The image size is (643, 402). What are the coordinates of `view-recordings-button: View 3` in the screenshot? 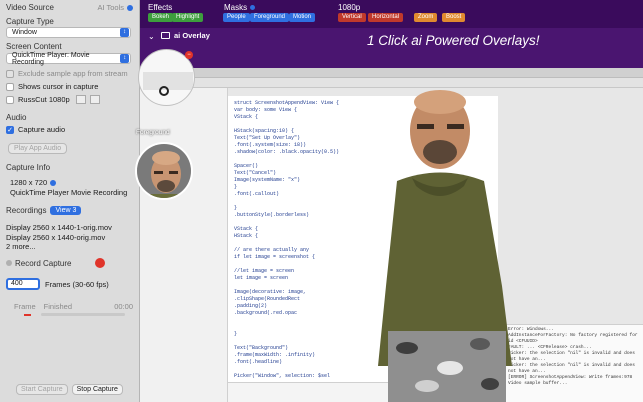 It's located at (66, 210).